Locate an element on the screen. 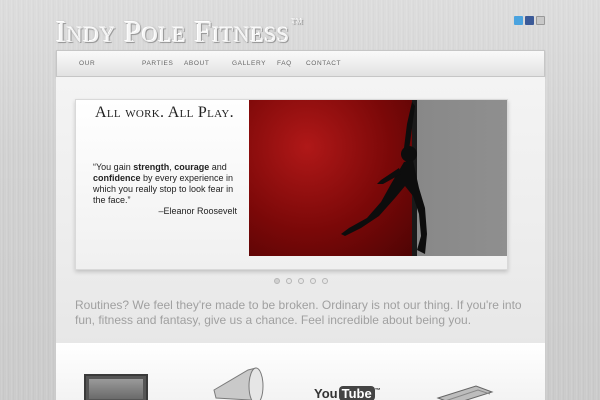 This screenshot has width=600, height=400. slider-pagination is located at coordinates (301, 281).